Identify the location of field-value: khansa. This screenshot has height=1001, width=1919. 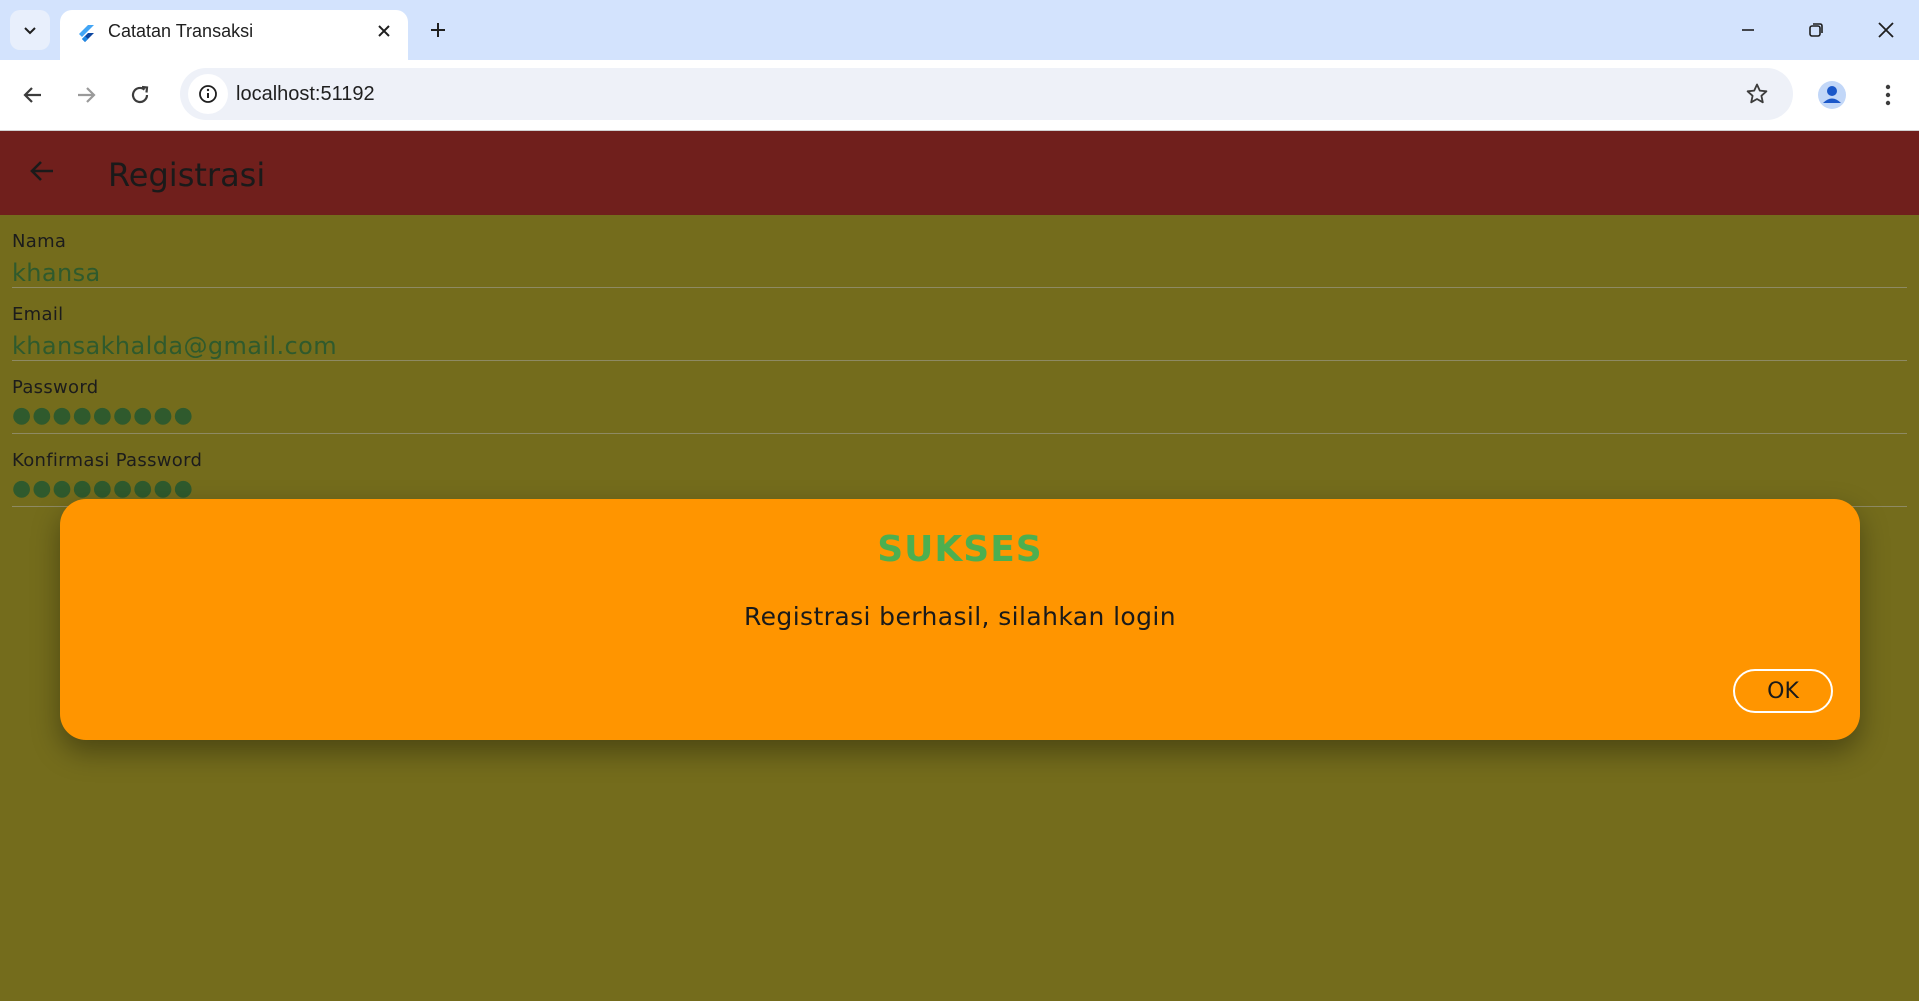
(56, 273).